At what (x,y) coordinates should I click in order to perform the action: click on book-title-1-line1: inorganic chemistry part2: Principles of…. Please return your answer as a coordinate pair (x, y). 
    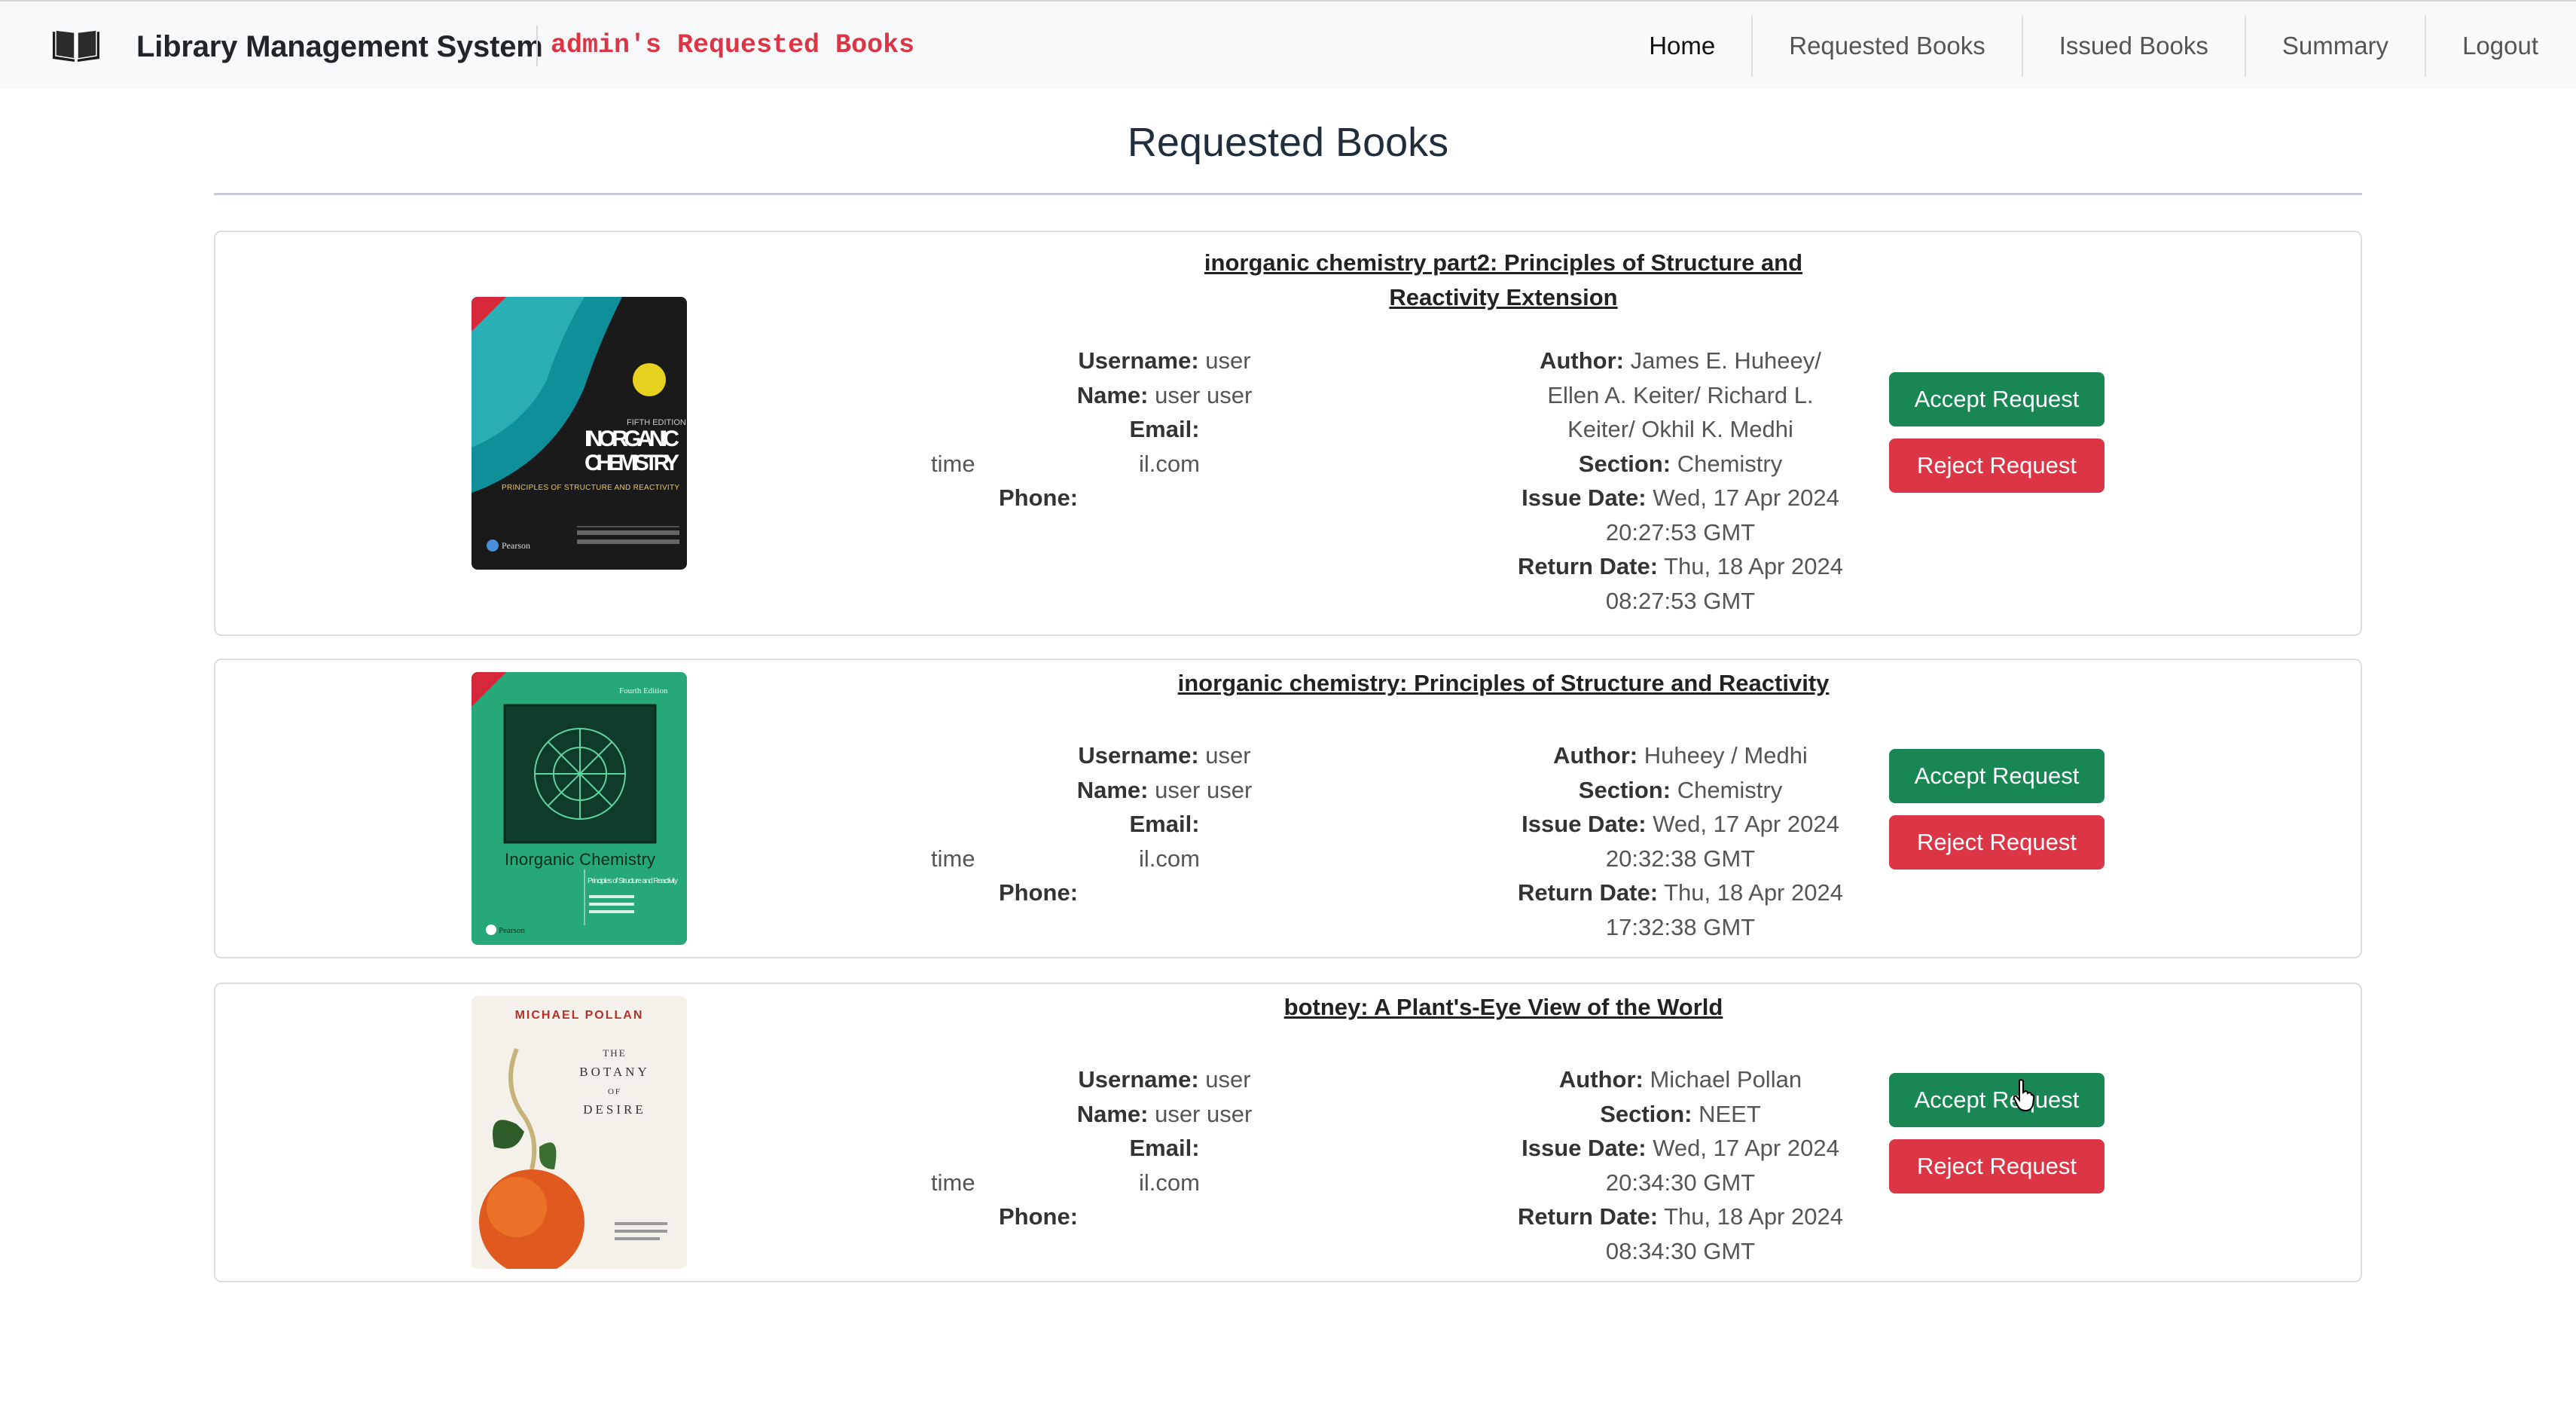
    Looking at the image, I should click on (1504, 263).